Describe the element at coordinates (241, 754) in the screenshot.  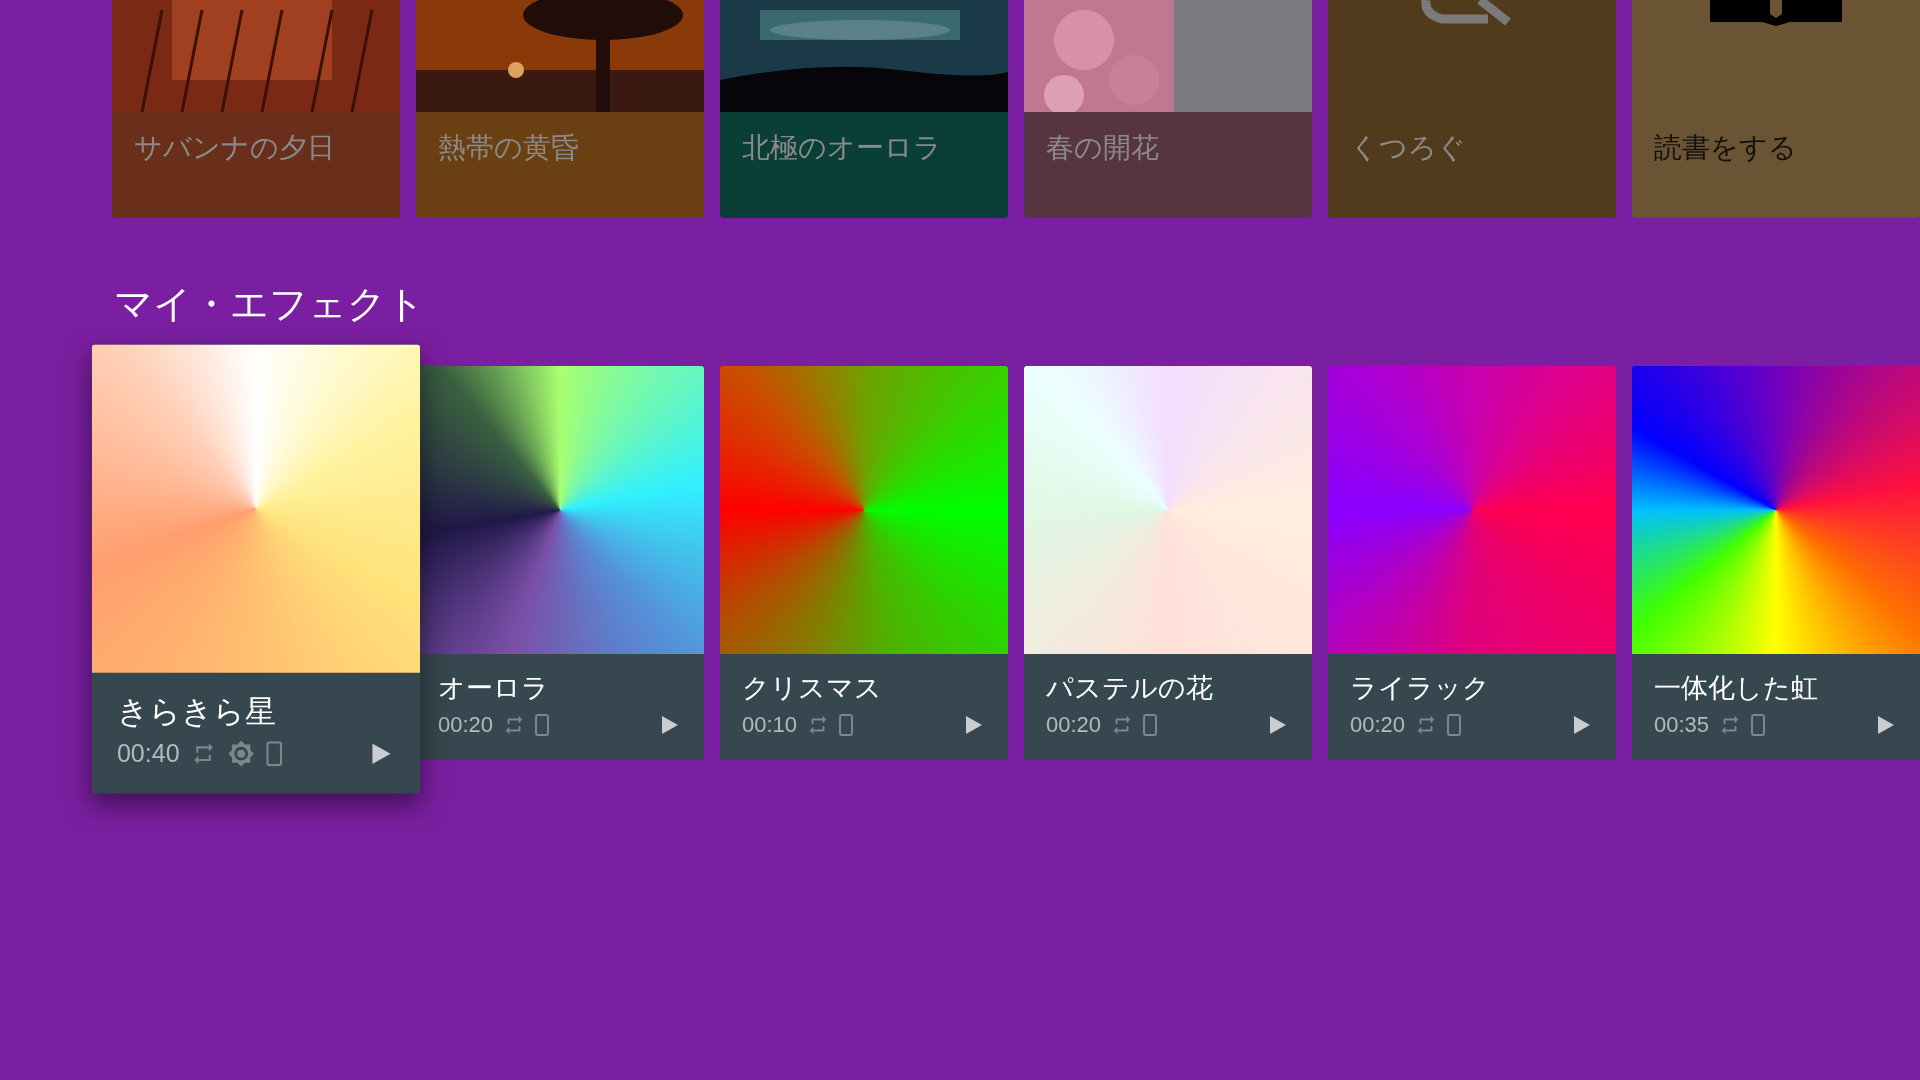
I see `brightness-icon` at that location.